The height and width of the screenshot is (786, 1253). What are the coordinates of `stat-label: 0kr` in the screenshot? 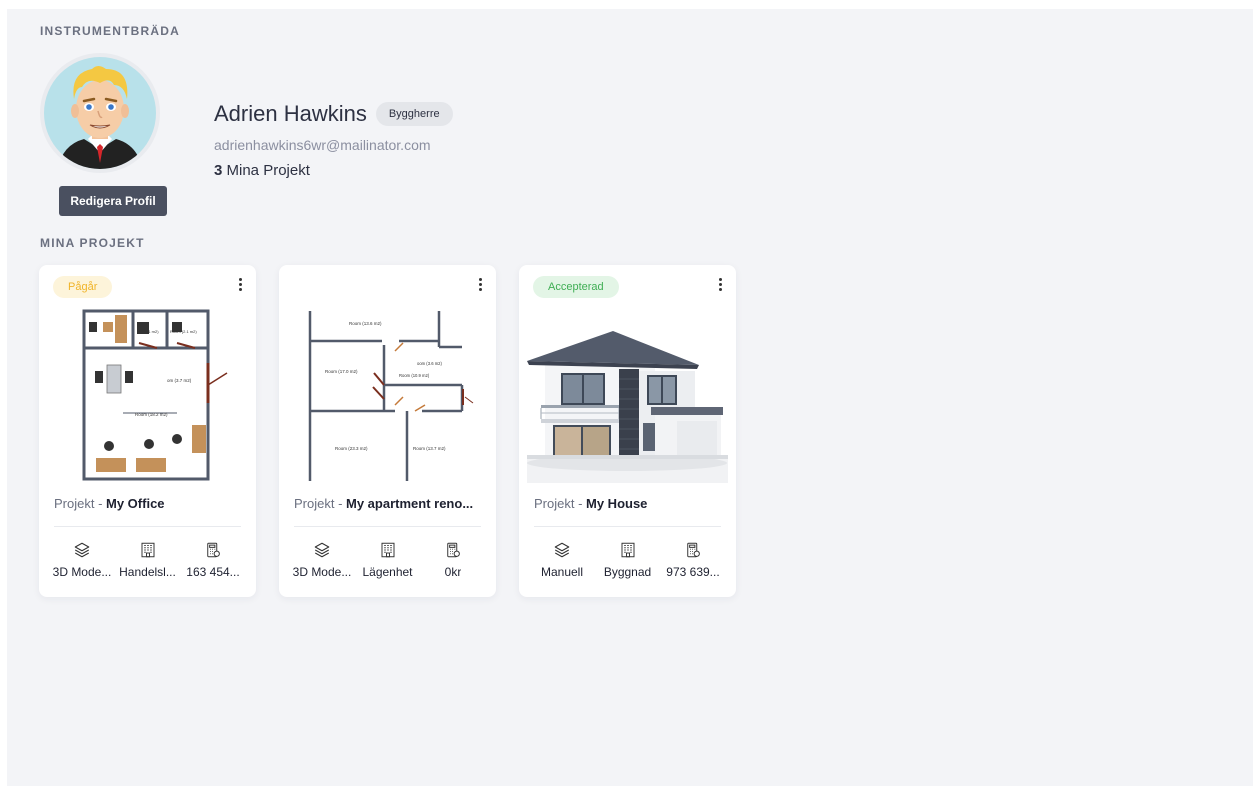 It's located at (453, 572).